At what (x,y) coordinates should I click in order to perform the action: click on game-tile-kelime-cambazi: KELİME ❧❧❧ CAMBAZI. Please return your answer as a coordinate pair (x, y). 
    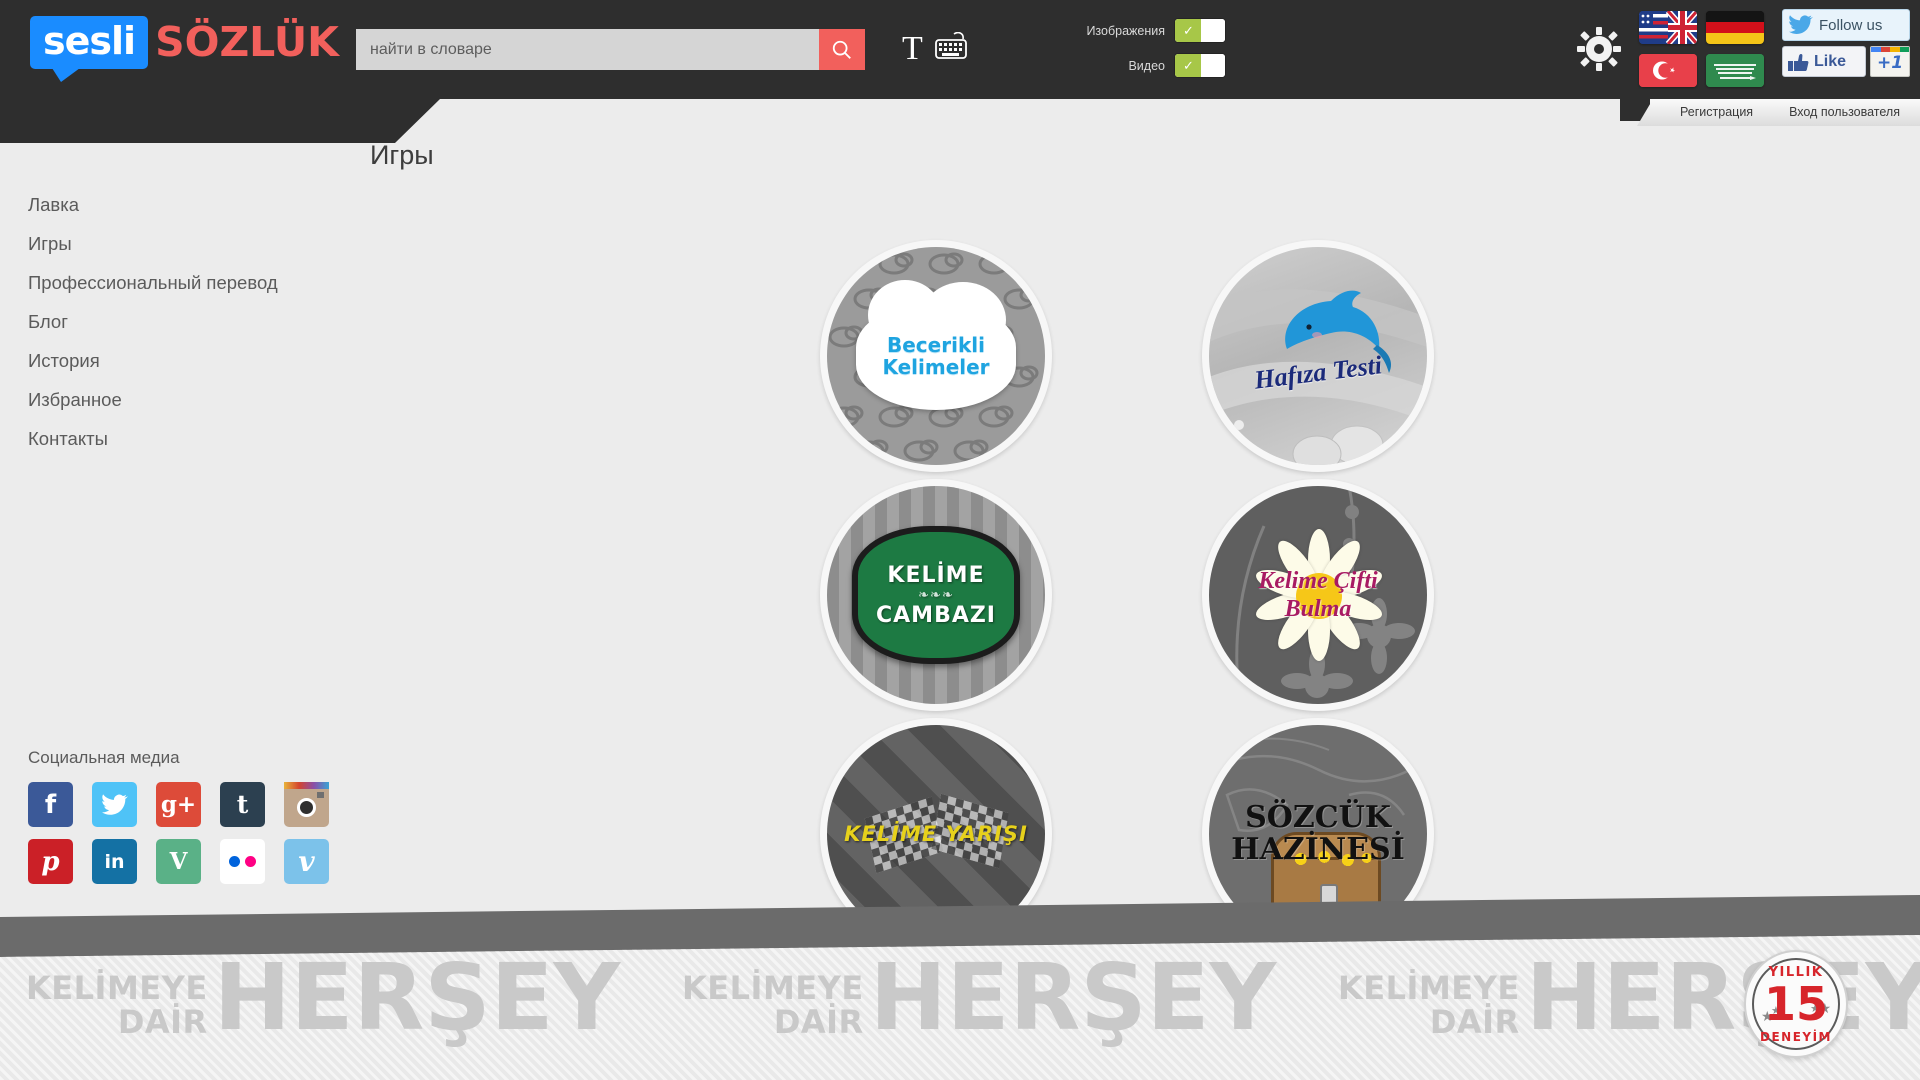
    Looking at the image, I should click on (936, 595).